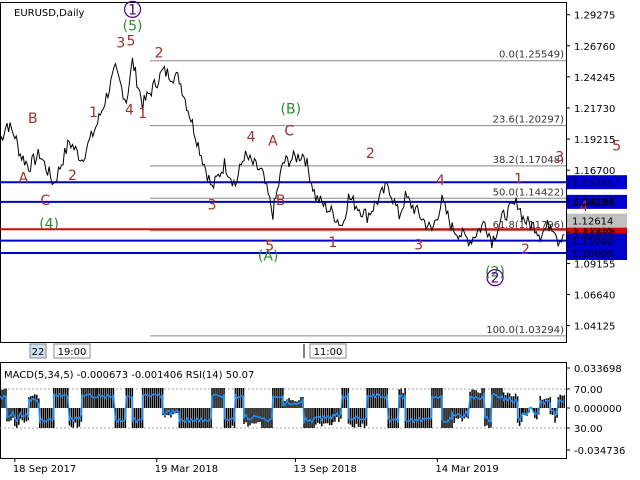  Describe the element at coordinates (592, 254) in the screenshot. I see `level-tag-label: 1.10000` at that location.